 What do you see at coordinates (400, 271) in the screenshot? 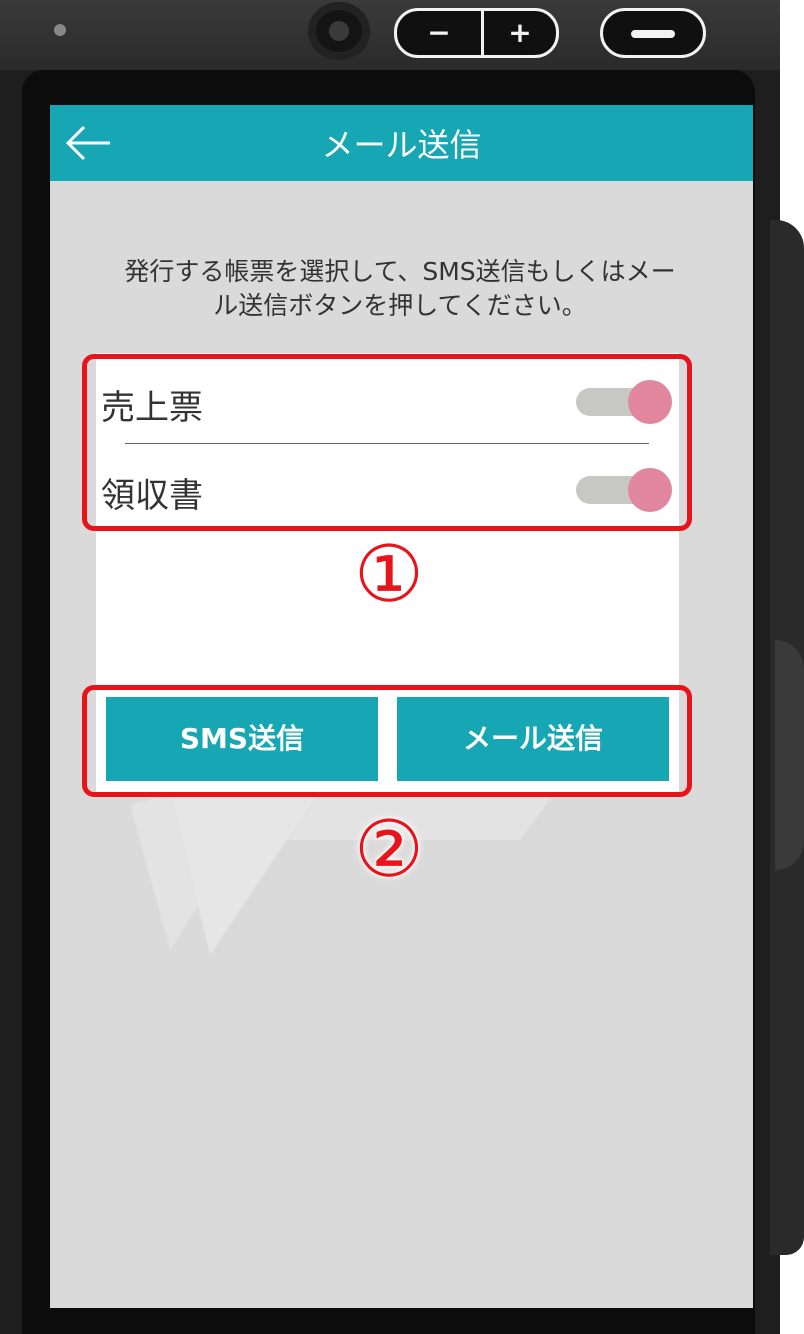
I see `instruction-line-1: 発行する帳票を選択して、SMS送信もしくはメー` at bounding box center [400, 271].